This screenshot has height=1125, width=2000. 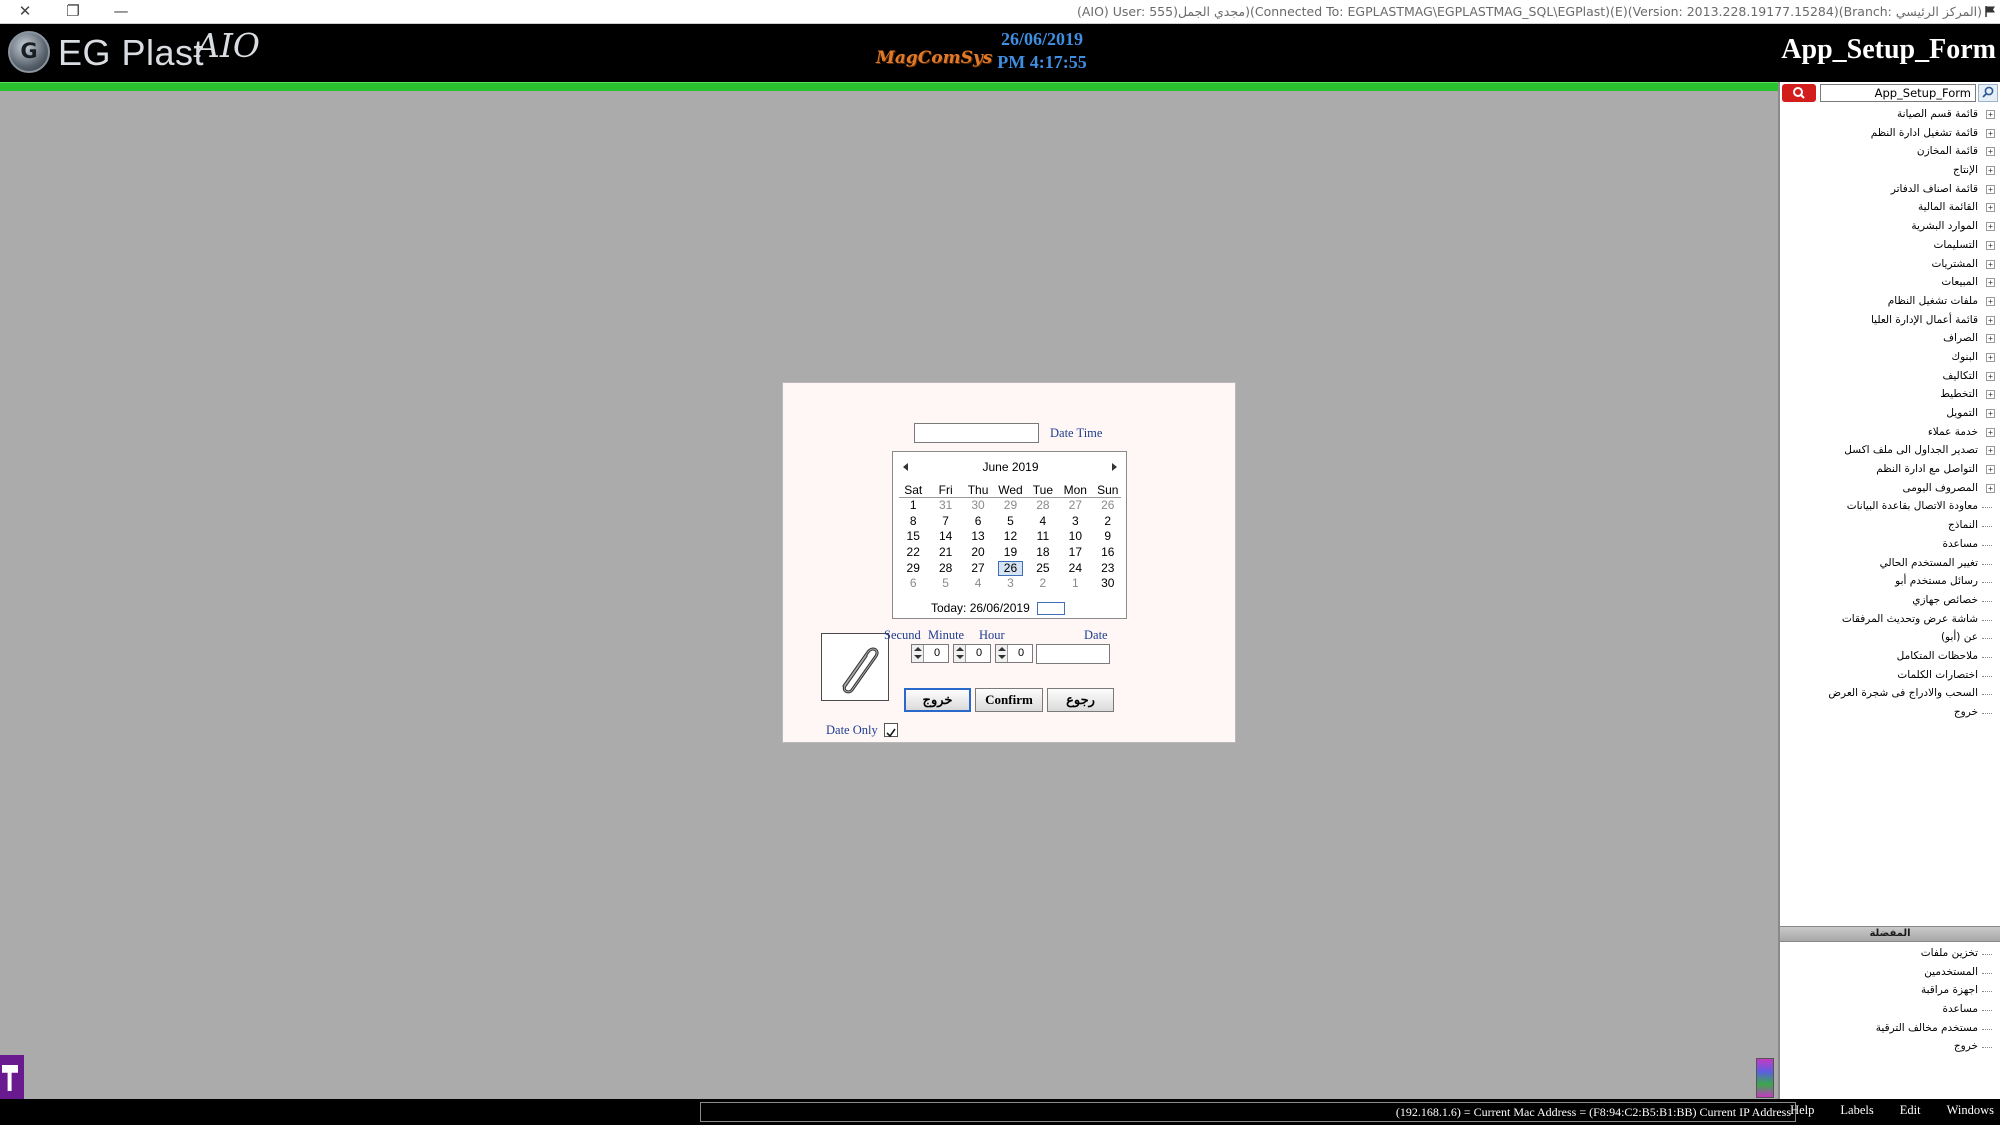 What do you see at coordinates (1890, 358) in the screenshot?
I see `tree-item: + البنوك` at bounding box center [1890, 358].